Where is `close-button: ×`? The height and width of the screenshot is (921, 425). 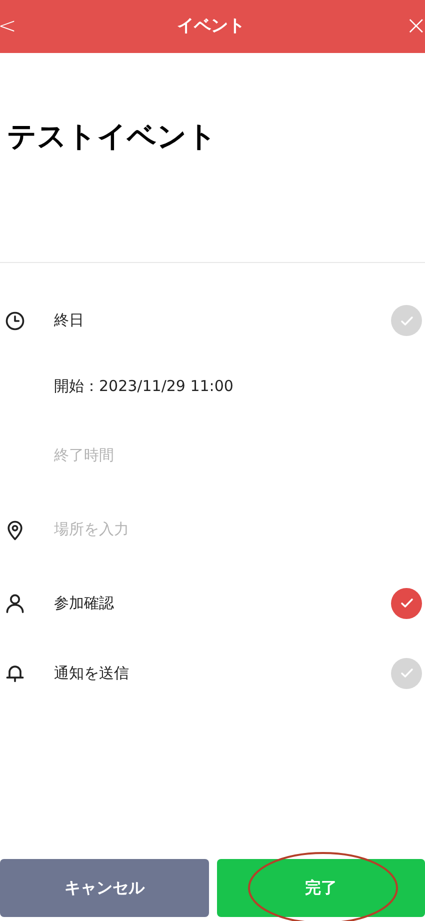 close-button: × is located at coordinates (415, 26).